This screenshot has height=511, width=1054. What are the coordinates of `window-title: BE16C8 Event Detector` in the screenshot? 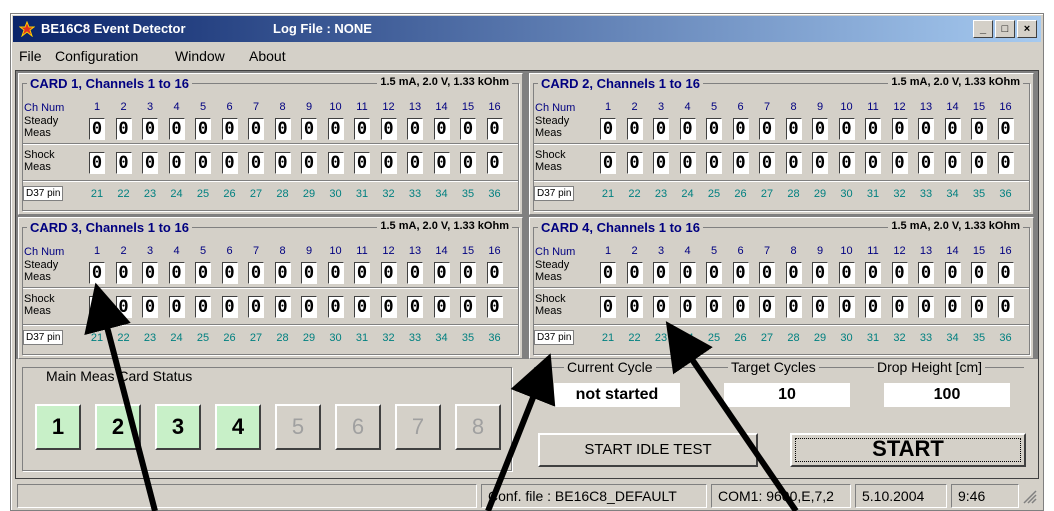 It's located at (113, 28).